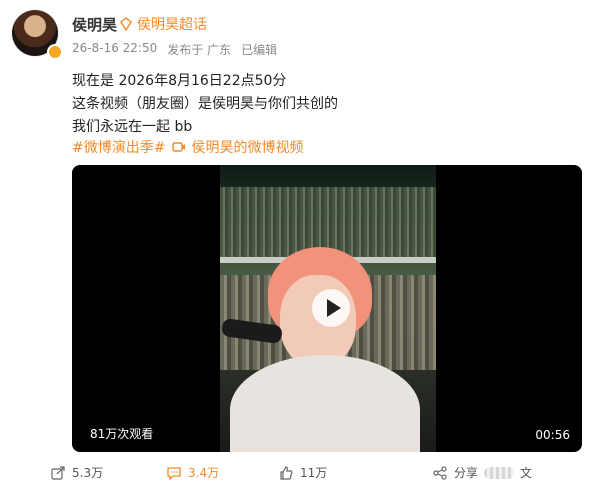 The width and height of the screenshot is (600, 489). I want to click on content-line: 这条视频（朋友圈）是侯明昊与你们共创的, so click(205, 104).